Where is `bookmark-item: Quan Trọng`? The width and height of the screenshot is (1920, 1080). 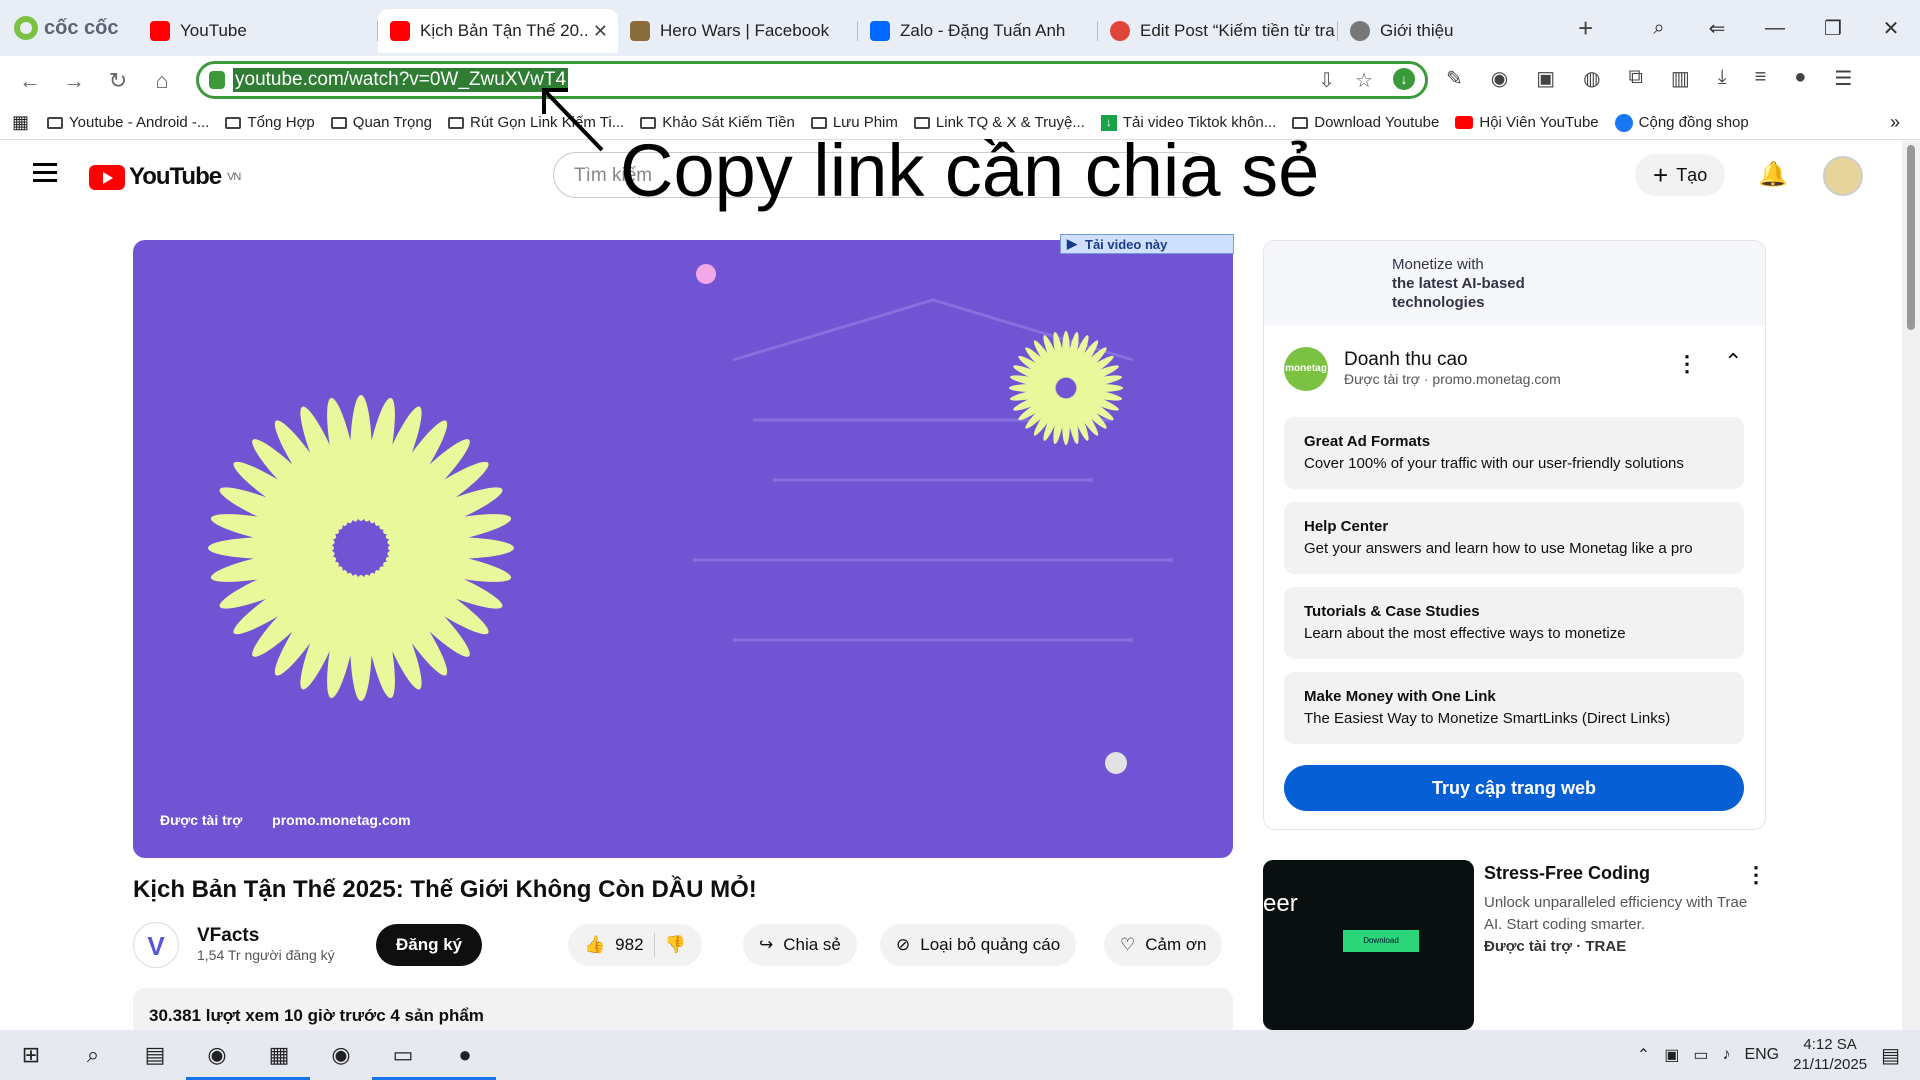 bookmark-item: Quan Trọng is located at coordinates (381, 122).